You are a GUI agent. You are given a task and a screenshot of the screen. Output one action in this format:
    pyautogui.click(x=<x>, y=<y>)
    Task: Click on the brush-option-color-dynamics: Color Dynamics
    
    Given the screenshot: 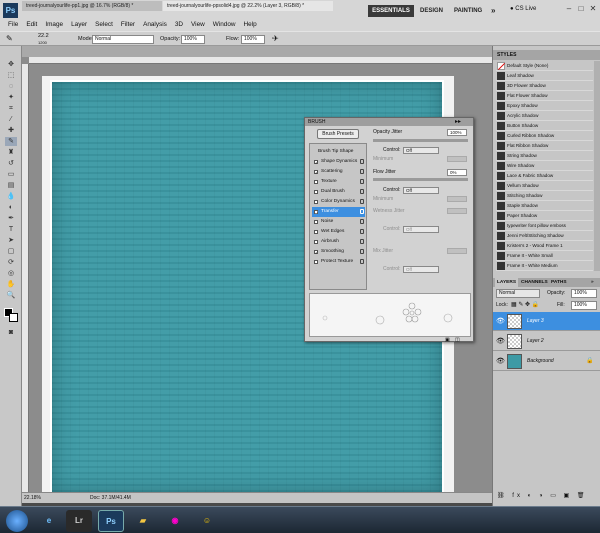 What is the action you would take?
    pyautogui.click(x=338, y=202)
    